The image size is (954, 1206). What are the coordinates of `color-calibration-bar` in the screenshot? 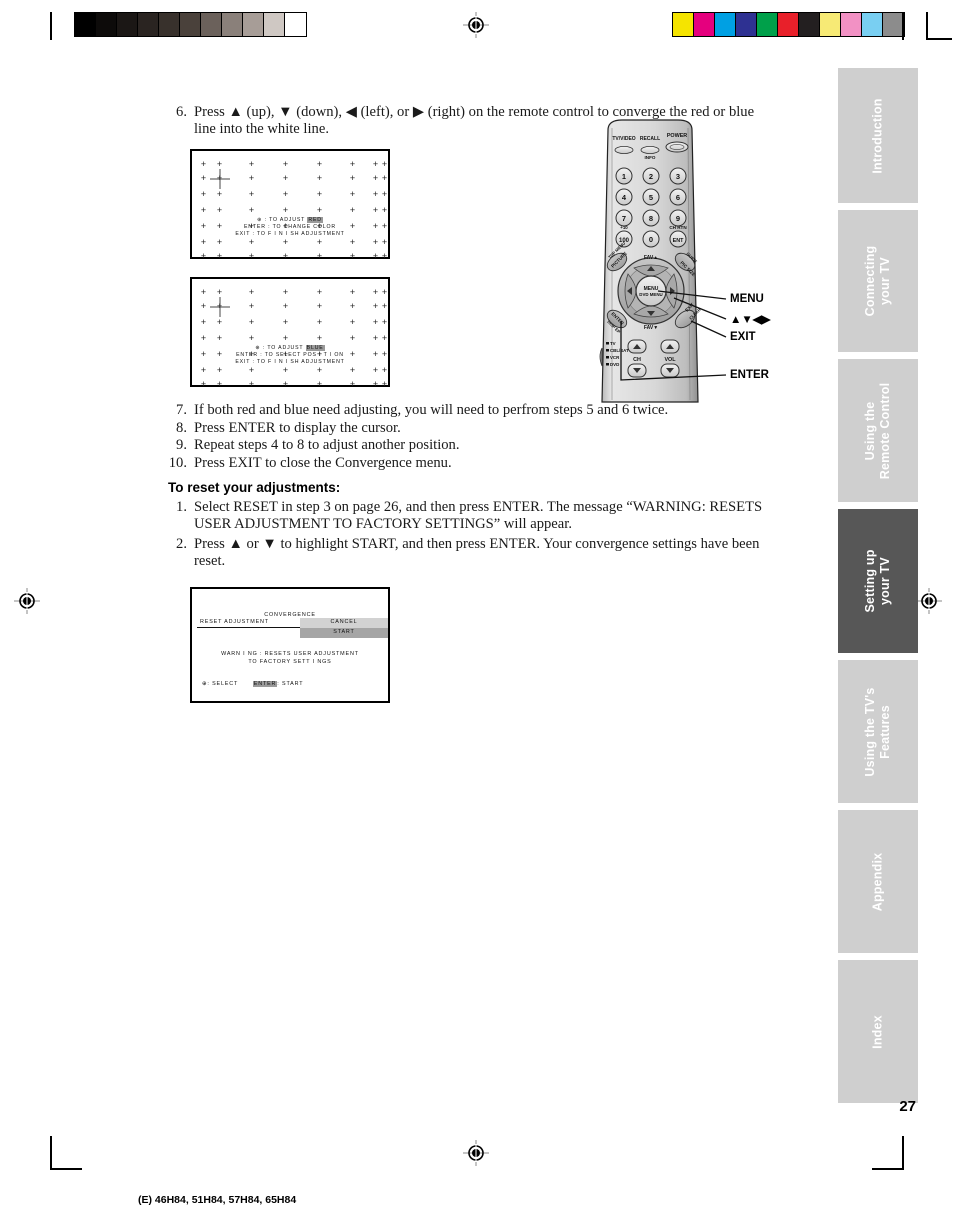 It's located at (788, 24).